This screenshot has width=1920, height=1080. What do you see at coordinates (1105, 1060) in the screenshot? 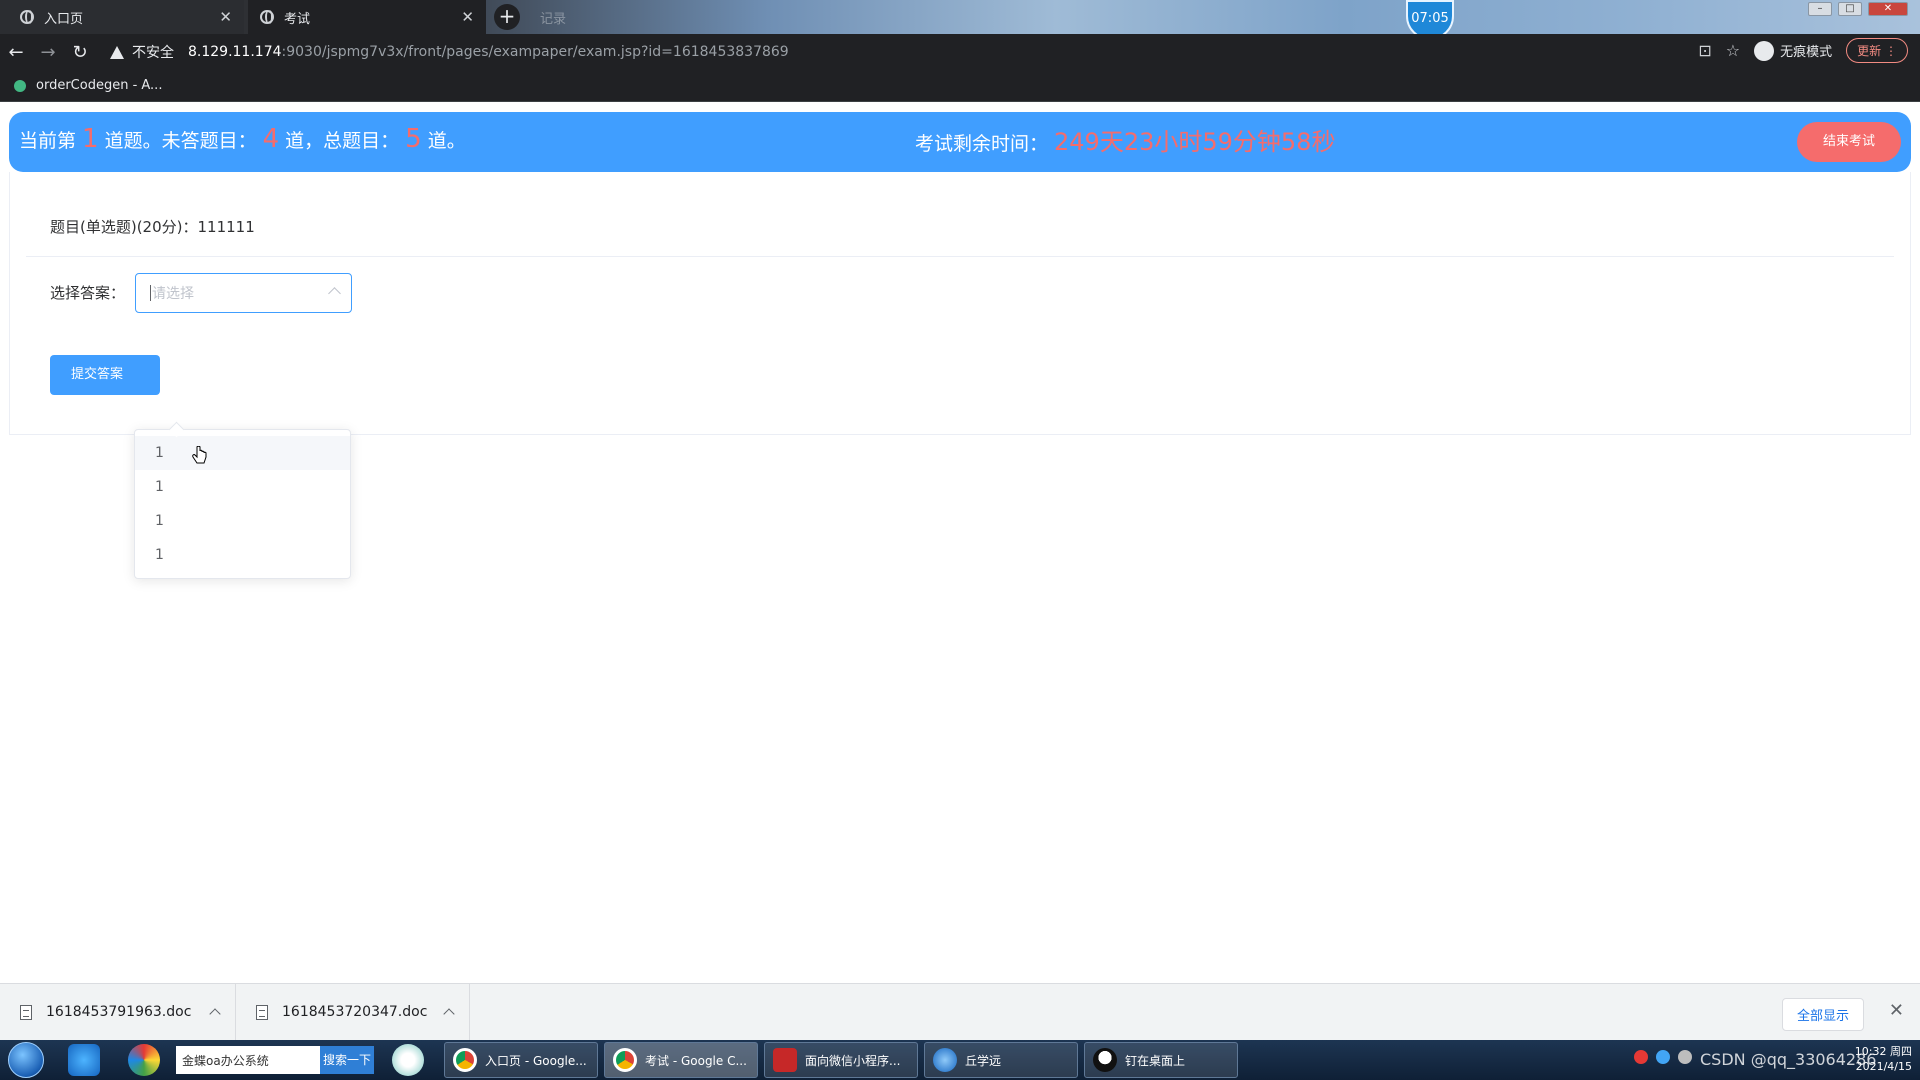
I see `qq-icon` at bounding box center [1105, 1060].